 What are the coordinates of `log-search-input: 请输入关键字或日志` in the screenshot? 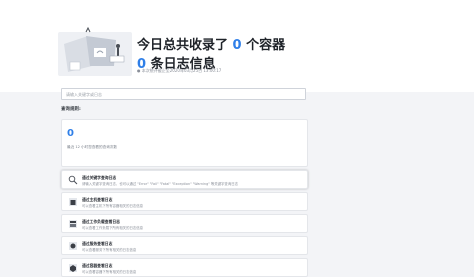 It's located at (183, 94).